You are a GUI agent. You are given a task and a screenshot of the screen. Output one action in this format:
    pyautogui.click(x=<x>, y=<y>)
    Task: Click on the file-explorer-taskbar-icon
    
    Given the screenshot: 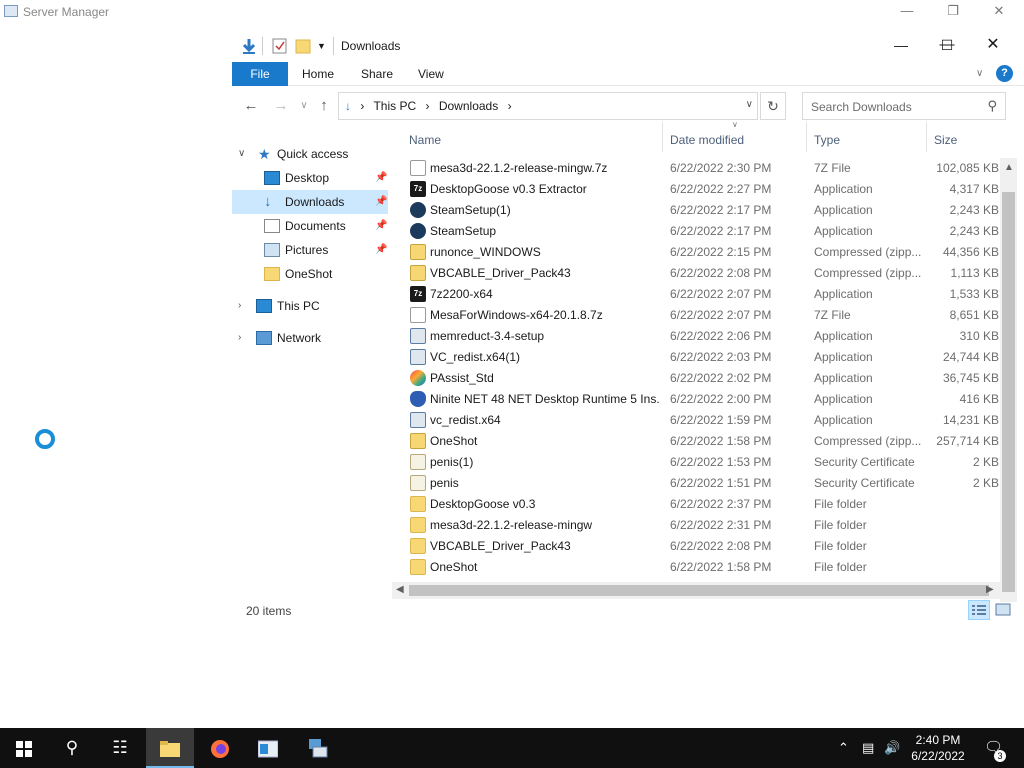 What is the action you would take?
    pyautogui.click(x=170, y=748)
    